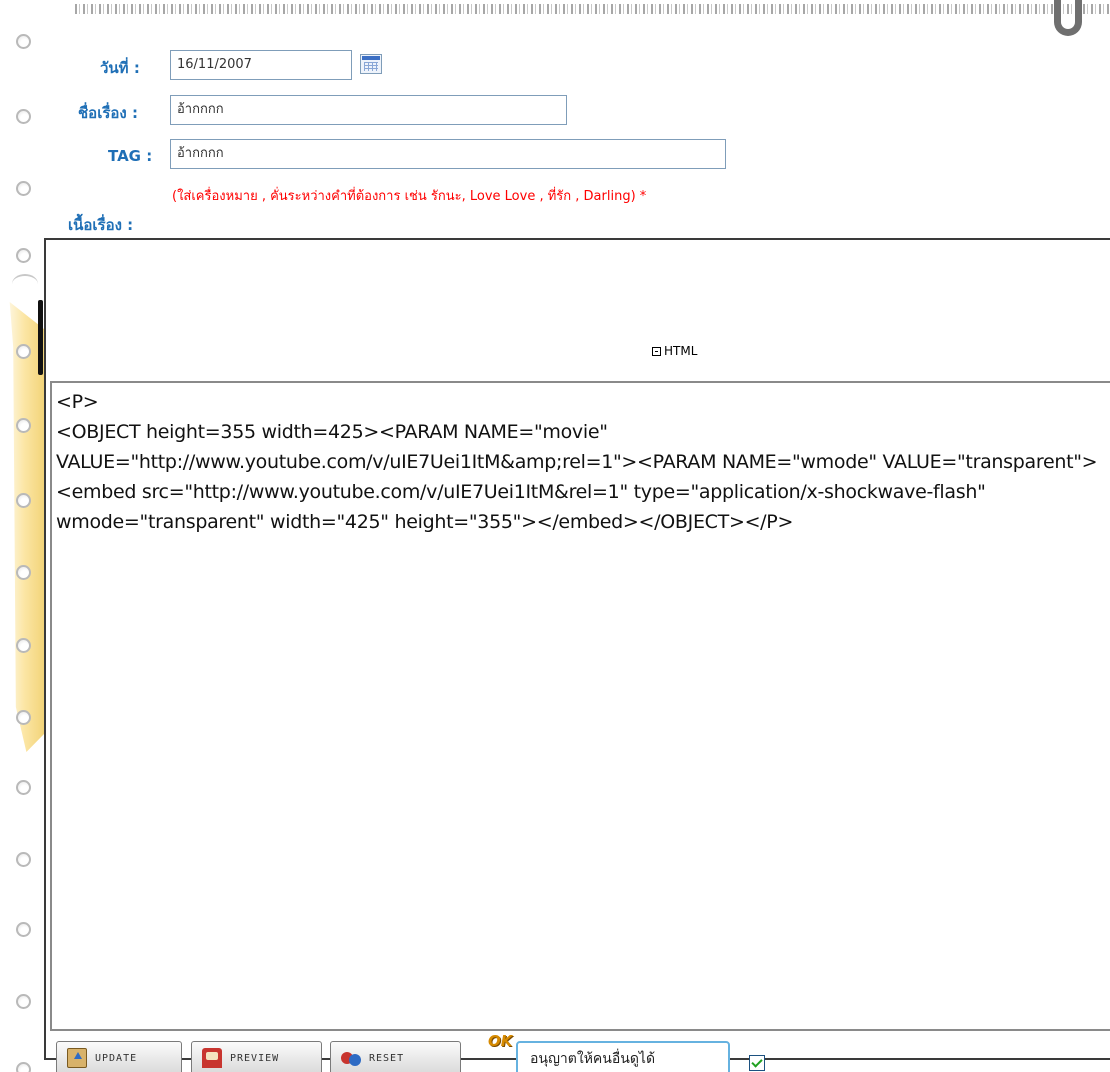 This screenshot has width=1110, height=1072. I want to click on allow-comments-label: อนุญาตให้คนอื่นดูได้, so click(623, 1056).